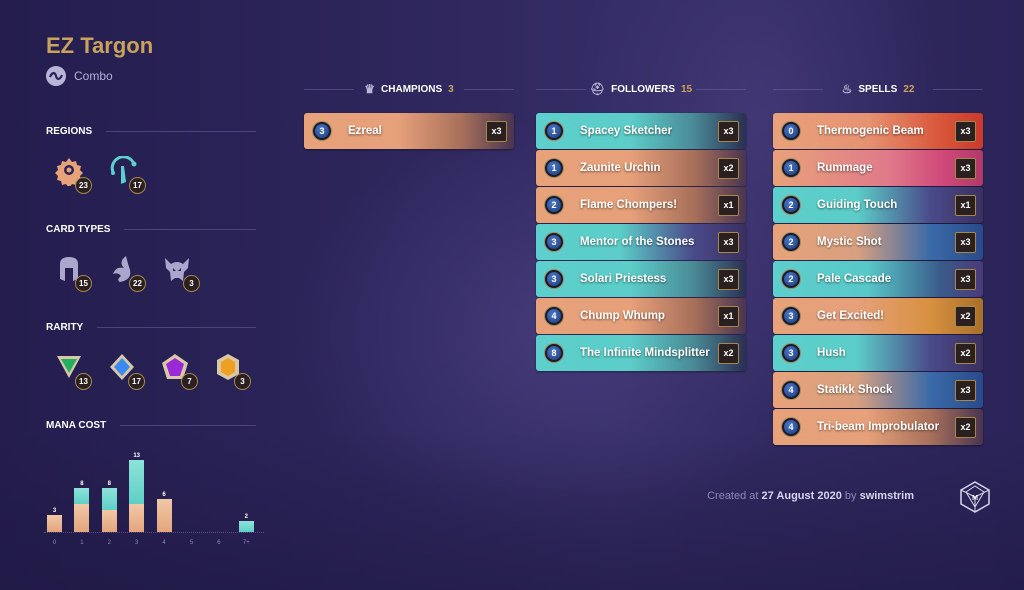  Describe the element at coordinates (849, 242) in the screenshot. I see `card-name: Mystic Shot` at that location.